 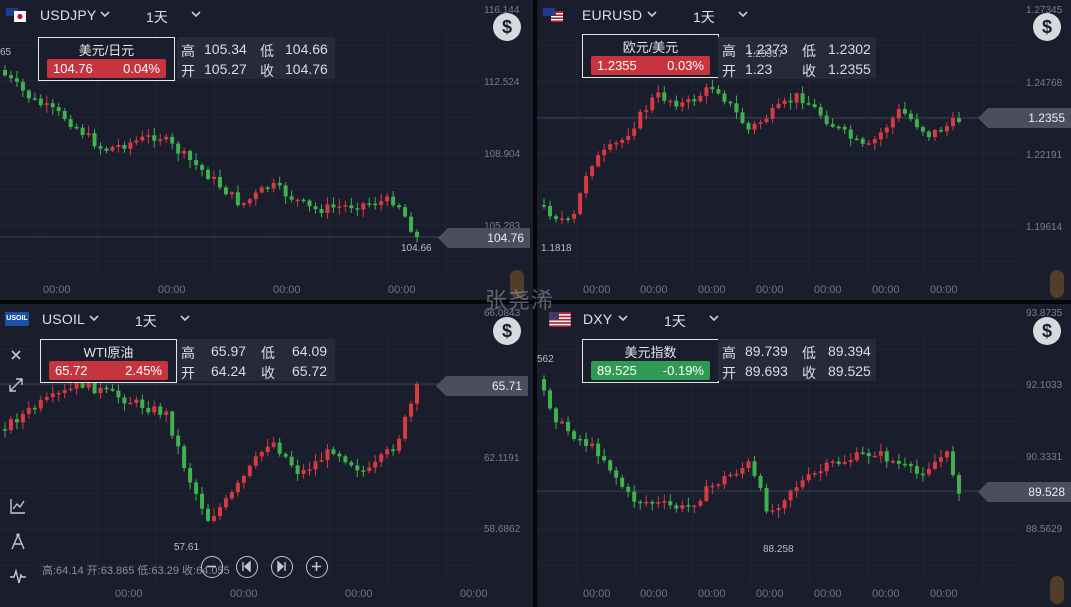 What do you see at coordinates (247, 567) in the screenshot?
I see `previous-button` at bounding box center [247, 567].